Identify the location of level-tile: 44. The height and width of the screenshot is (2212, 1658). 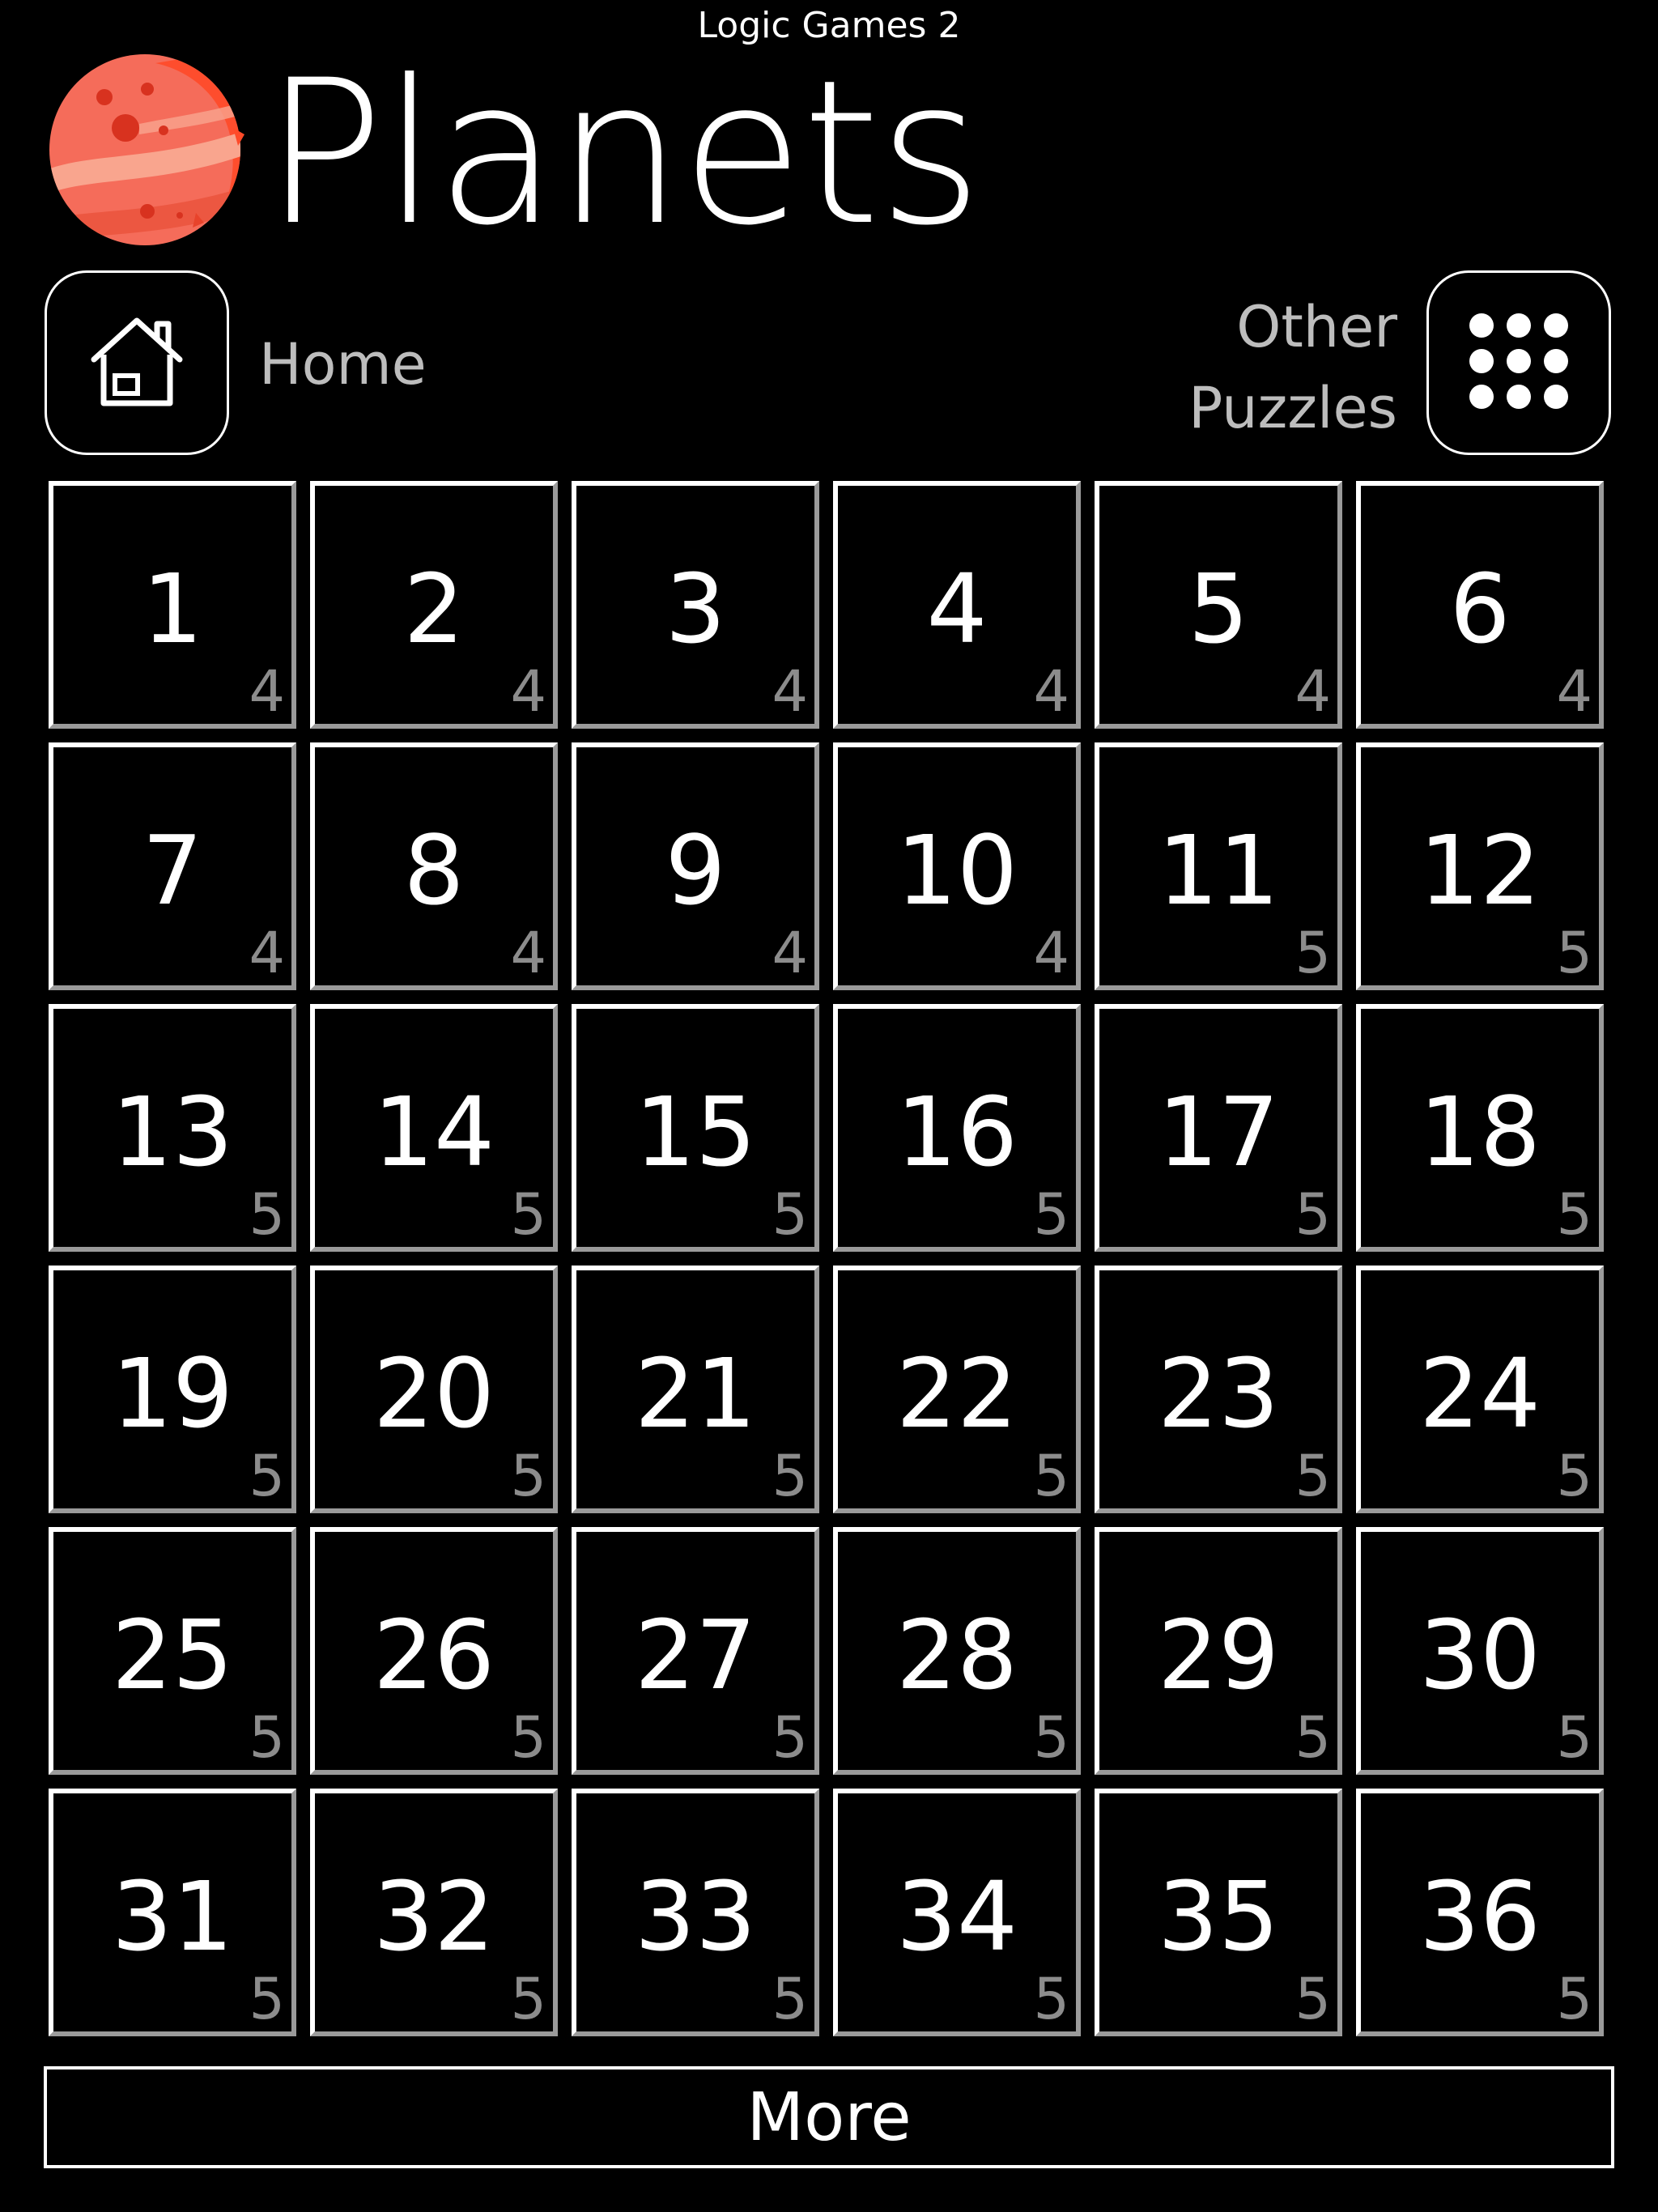
(957, 605).